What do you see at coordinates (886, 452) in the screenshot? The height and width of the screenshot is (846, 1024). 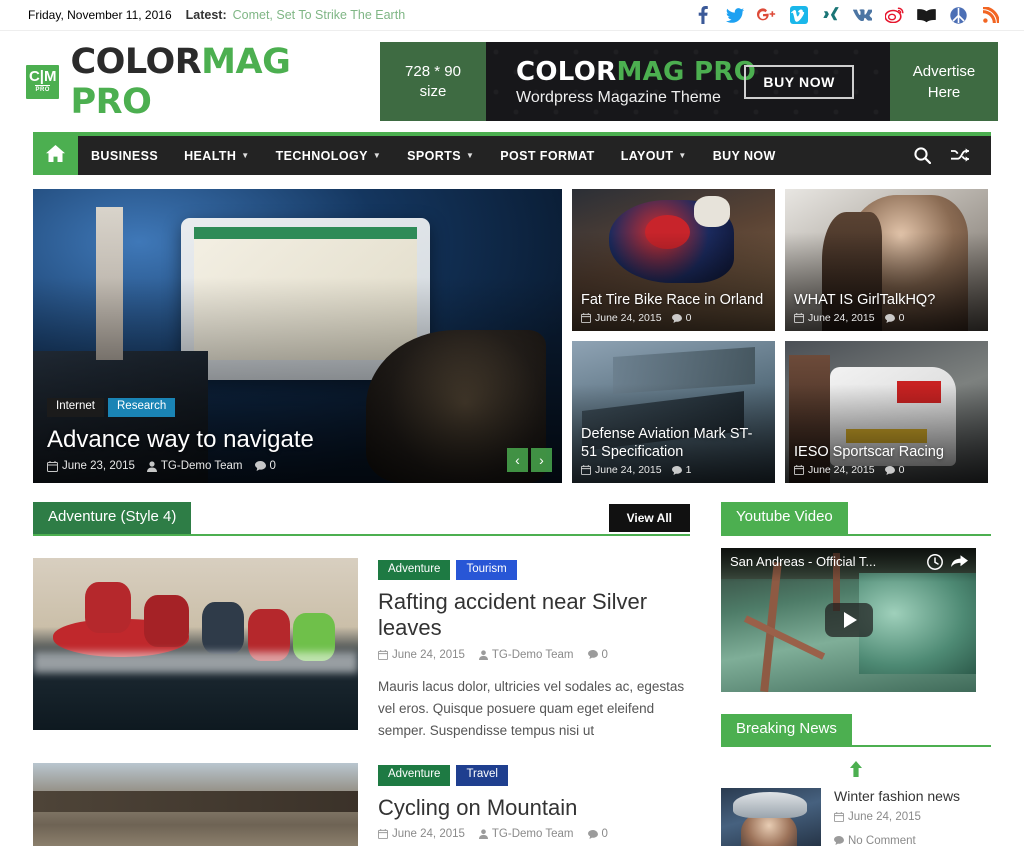 I see `featured-post-4-title: IESO Sportscar Racing` at bounding box center [886, 452].